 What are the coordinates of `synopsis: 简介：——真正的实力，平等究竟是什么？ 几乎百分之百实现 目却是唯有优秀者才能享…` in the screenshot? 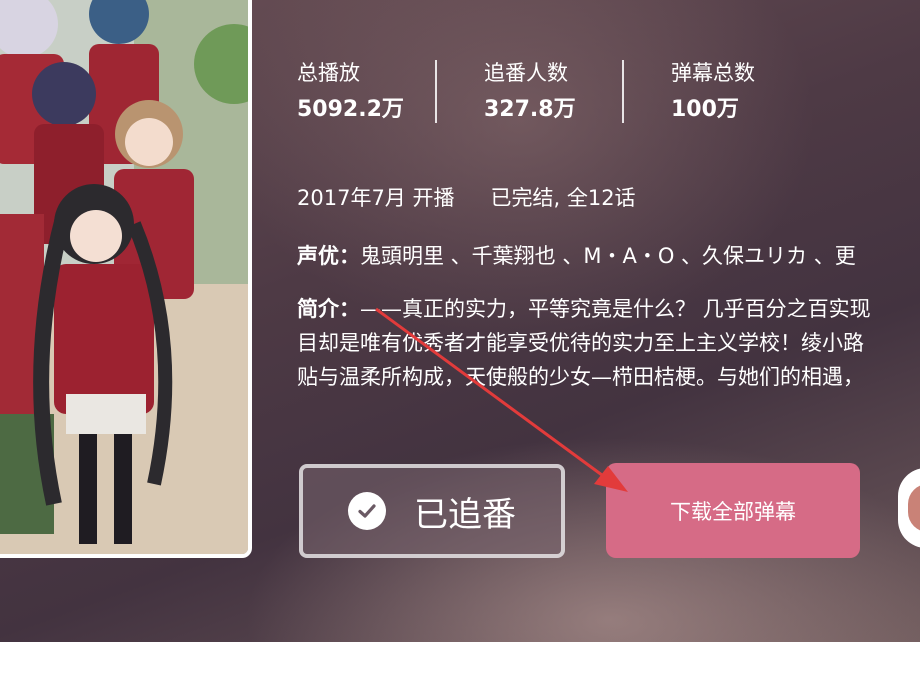 It's located at (608, 352).